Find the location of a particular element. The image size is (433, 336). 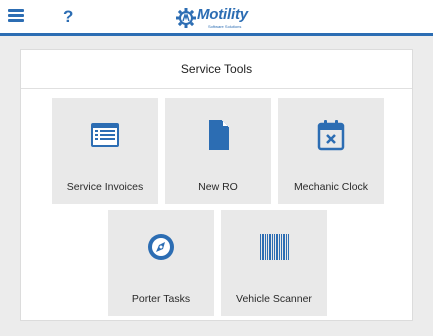

vehicle-scanner-tile: Vehicle Scanner is located at coordinates (274, 263).